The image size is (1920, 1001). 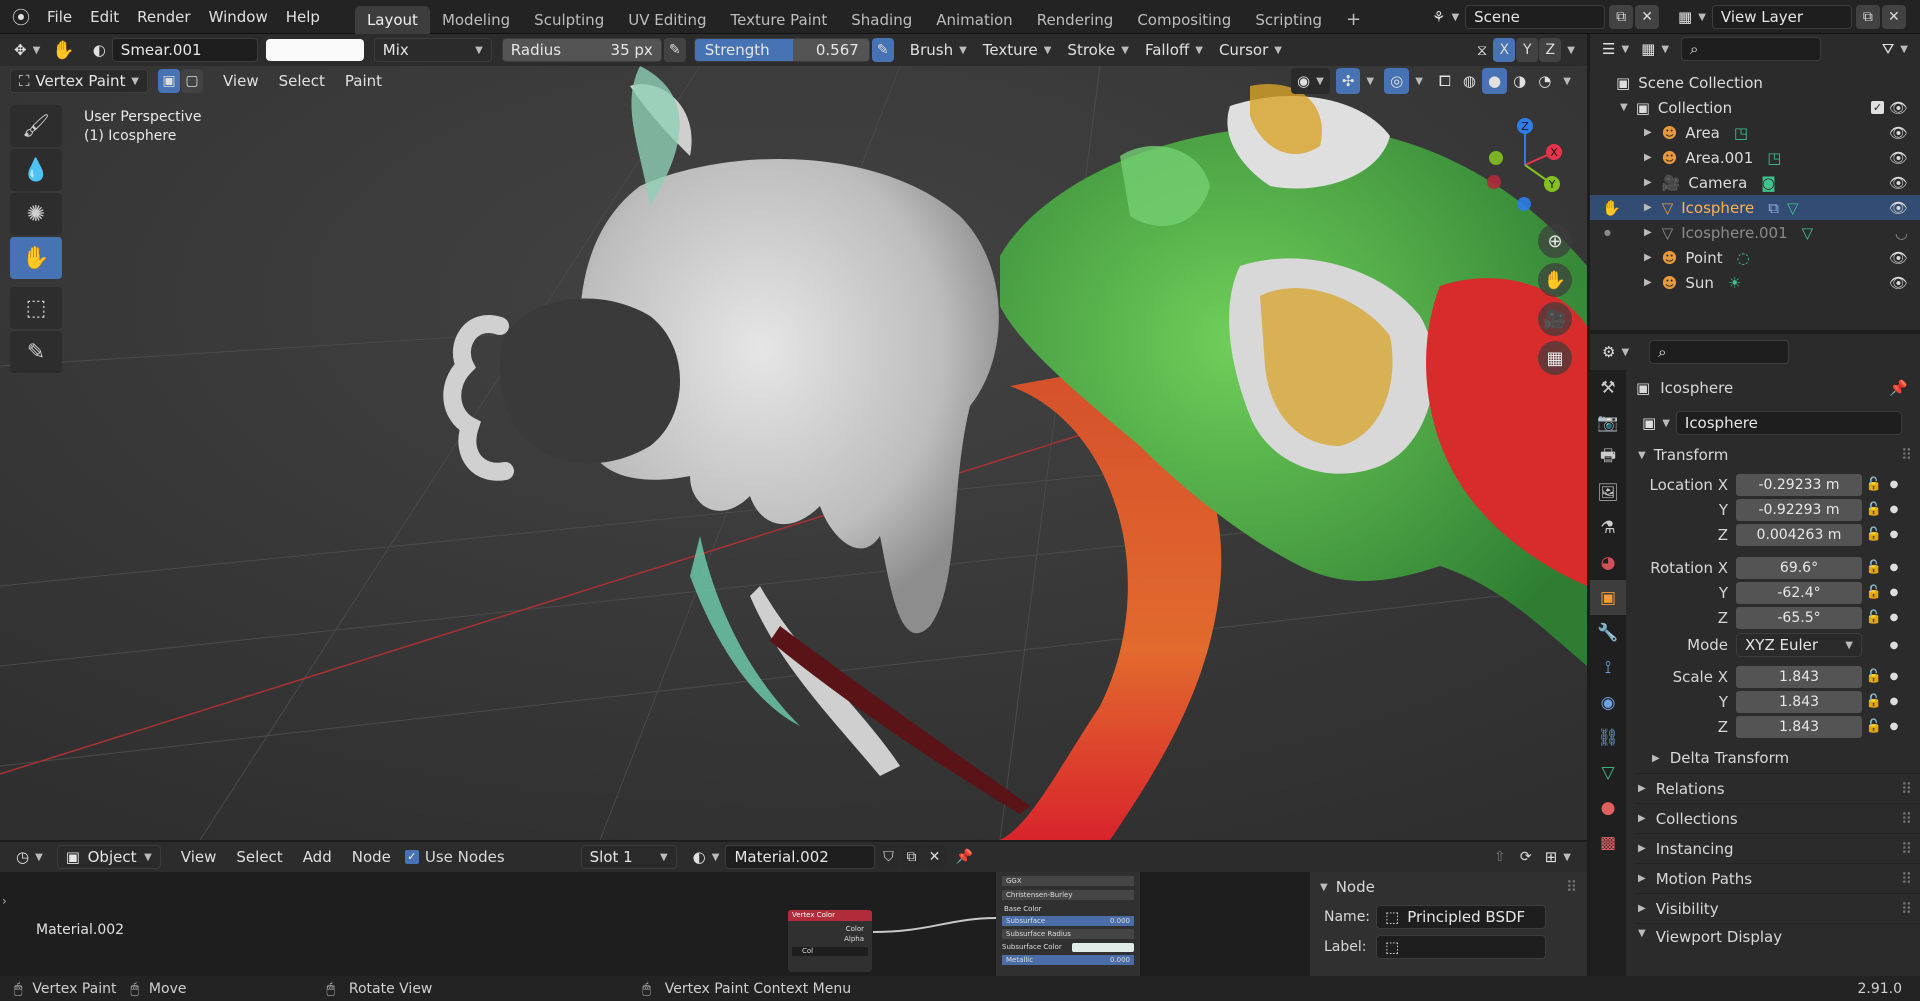 What do you see at coordinates (1642, 455) in the screenshot?
I see `collapse-icon: ▼` at bounding box center [1642, 455].